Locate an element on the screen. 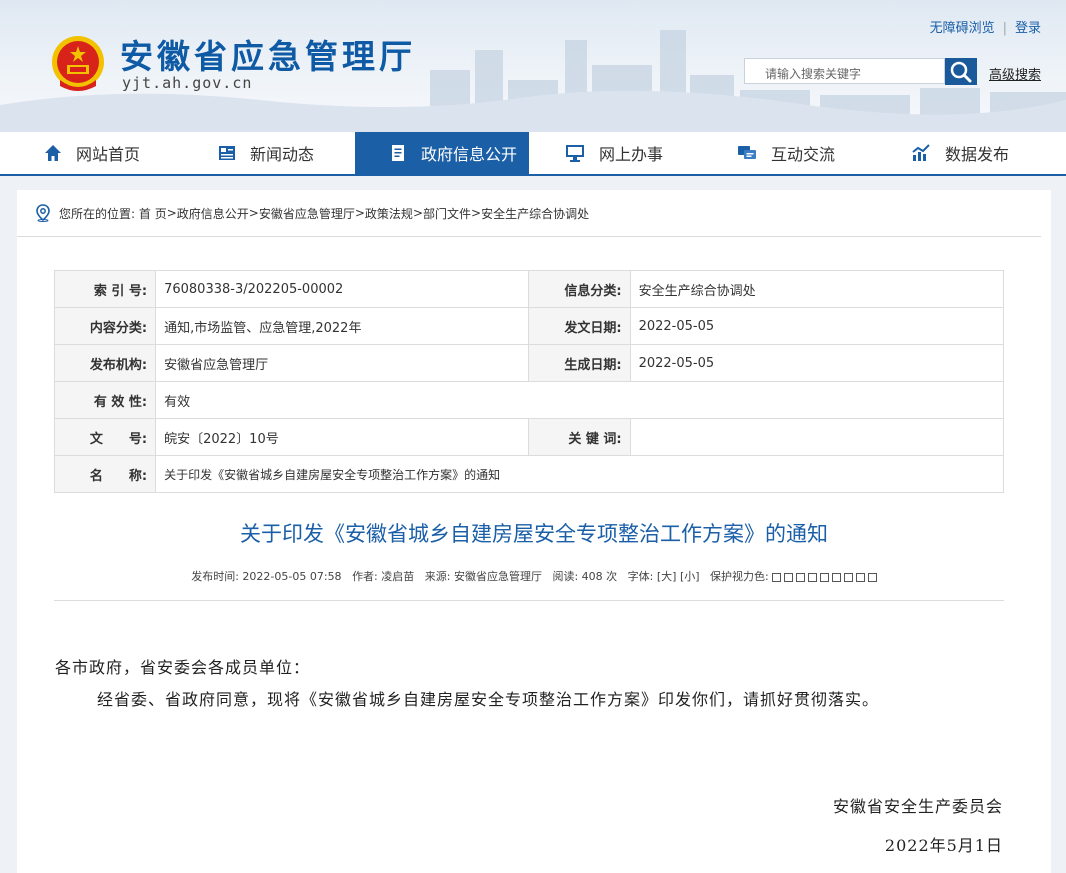  salutation: 各市政府，省安委会各成员单位： is located at coordinates (183, 667).